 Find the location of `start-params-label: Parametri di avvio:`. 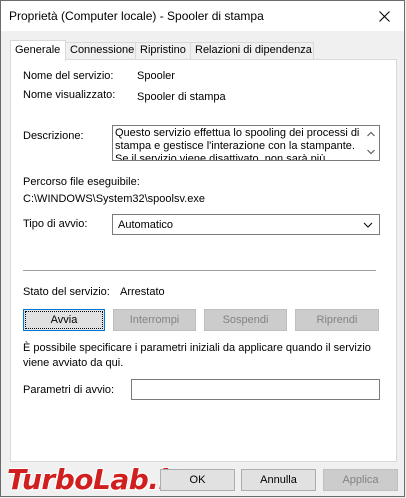

start-params-label: Parametri di avvio: is located at coordinates (69, 390).